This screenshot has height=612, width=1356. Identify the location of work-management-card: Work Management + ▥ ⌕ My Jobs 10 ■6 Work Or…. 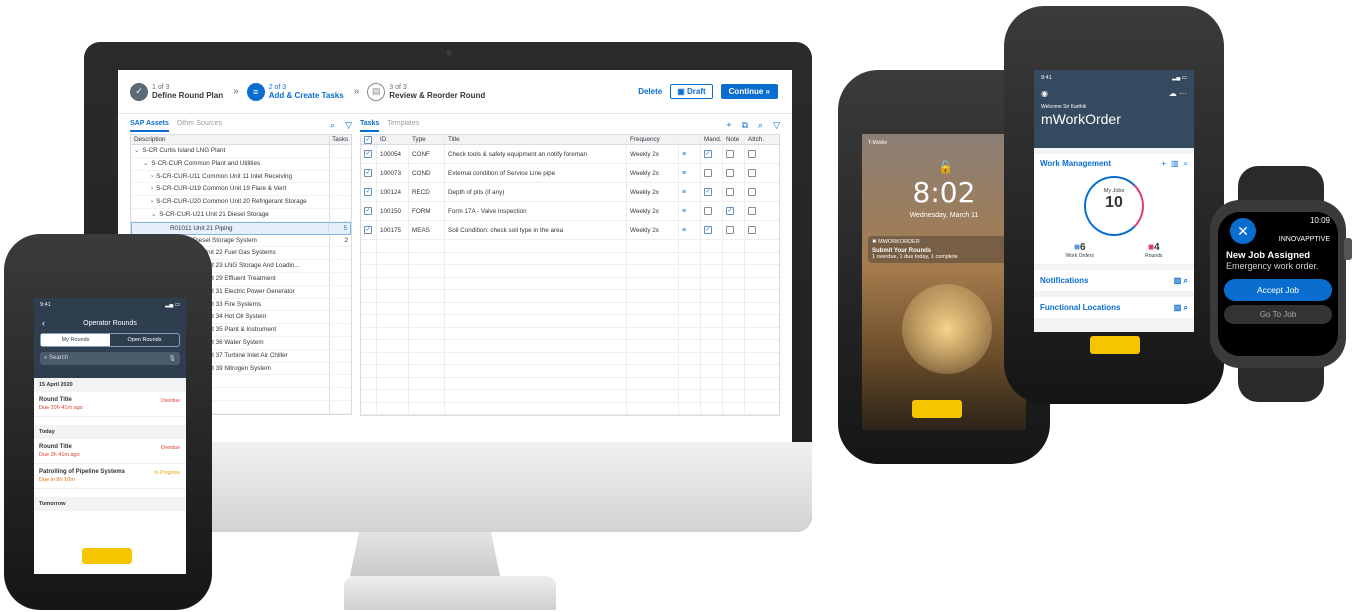
(1114, 209).